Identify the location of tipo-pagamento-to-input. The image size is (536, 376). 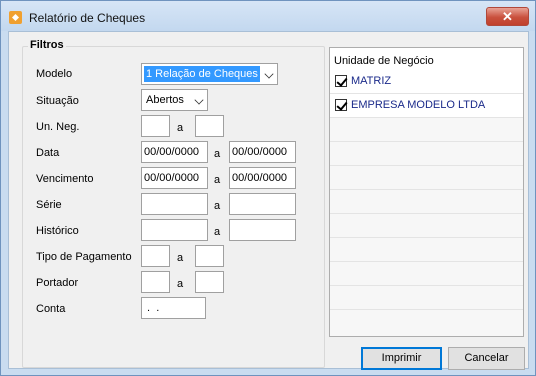
(209, 256).